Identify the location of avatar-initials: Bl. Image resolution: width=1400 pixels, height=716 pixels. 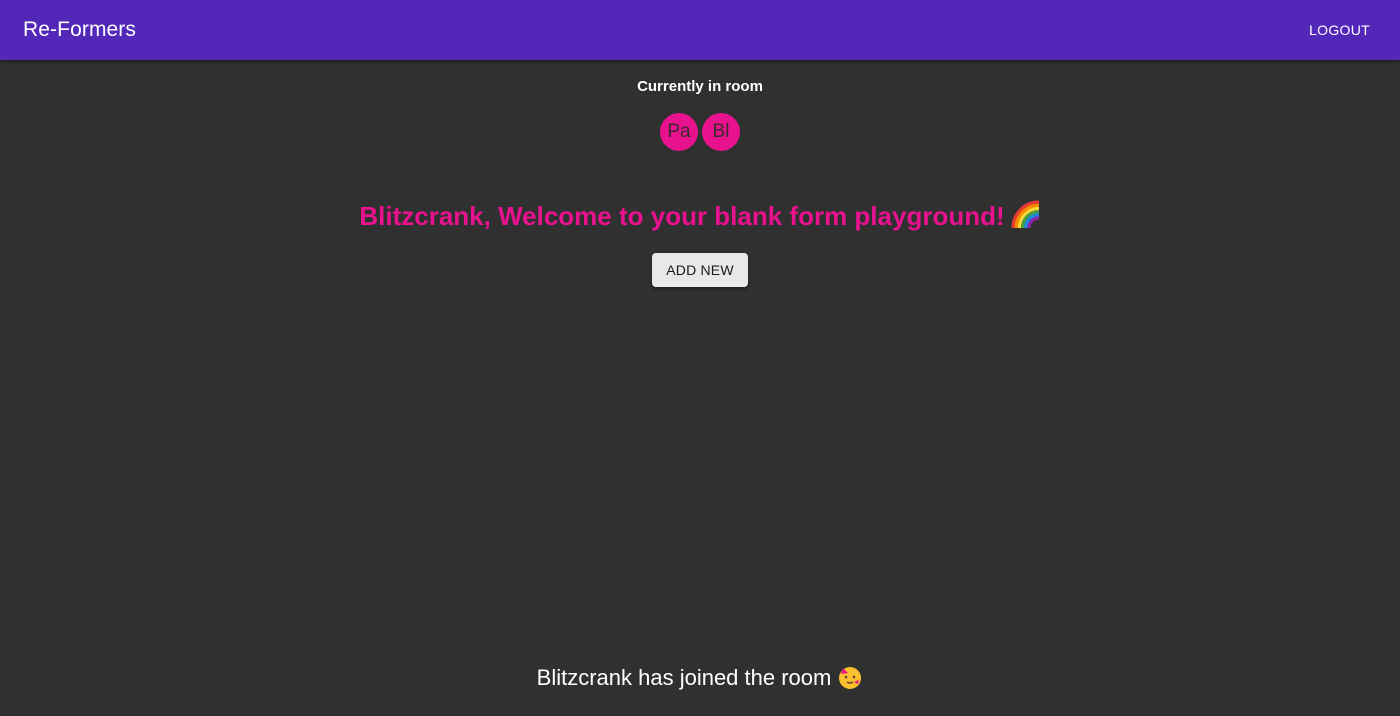
(721, 131).